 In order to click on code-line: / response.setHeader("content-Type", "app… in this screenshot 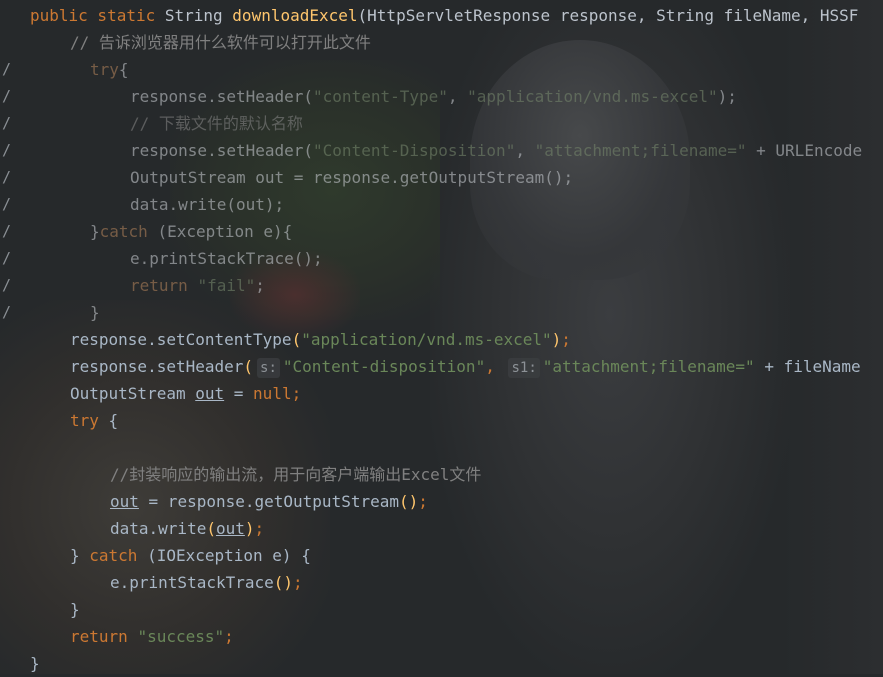, I will do `click(441, 96)`.